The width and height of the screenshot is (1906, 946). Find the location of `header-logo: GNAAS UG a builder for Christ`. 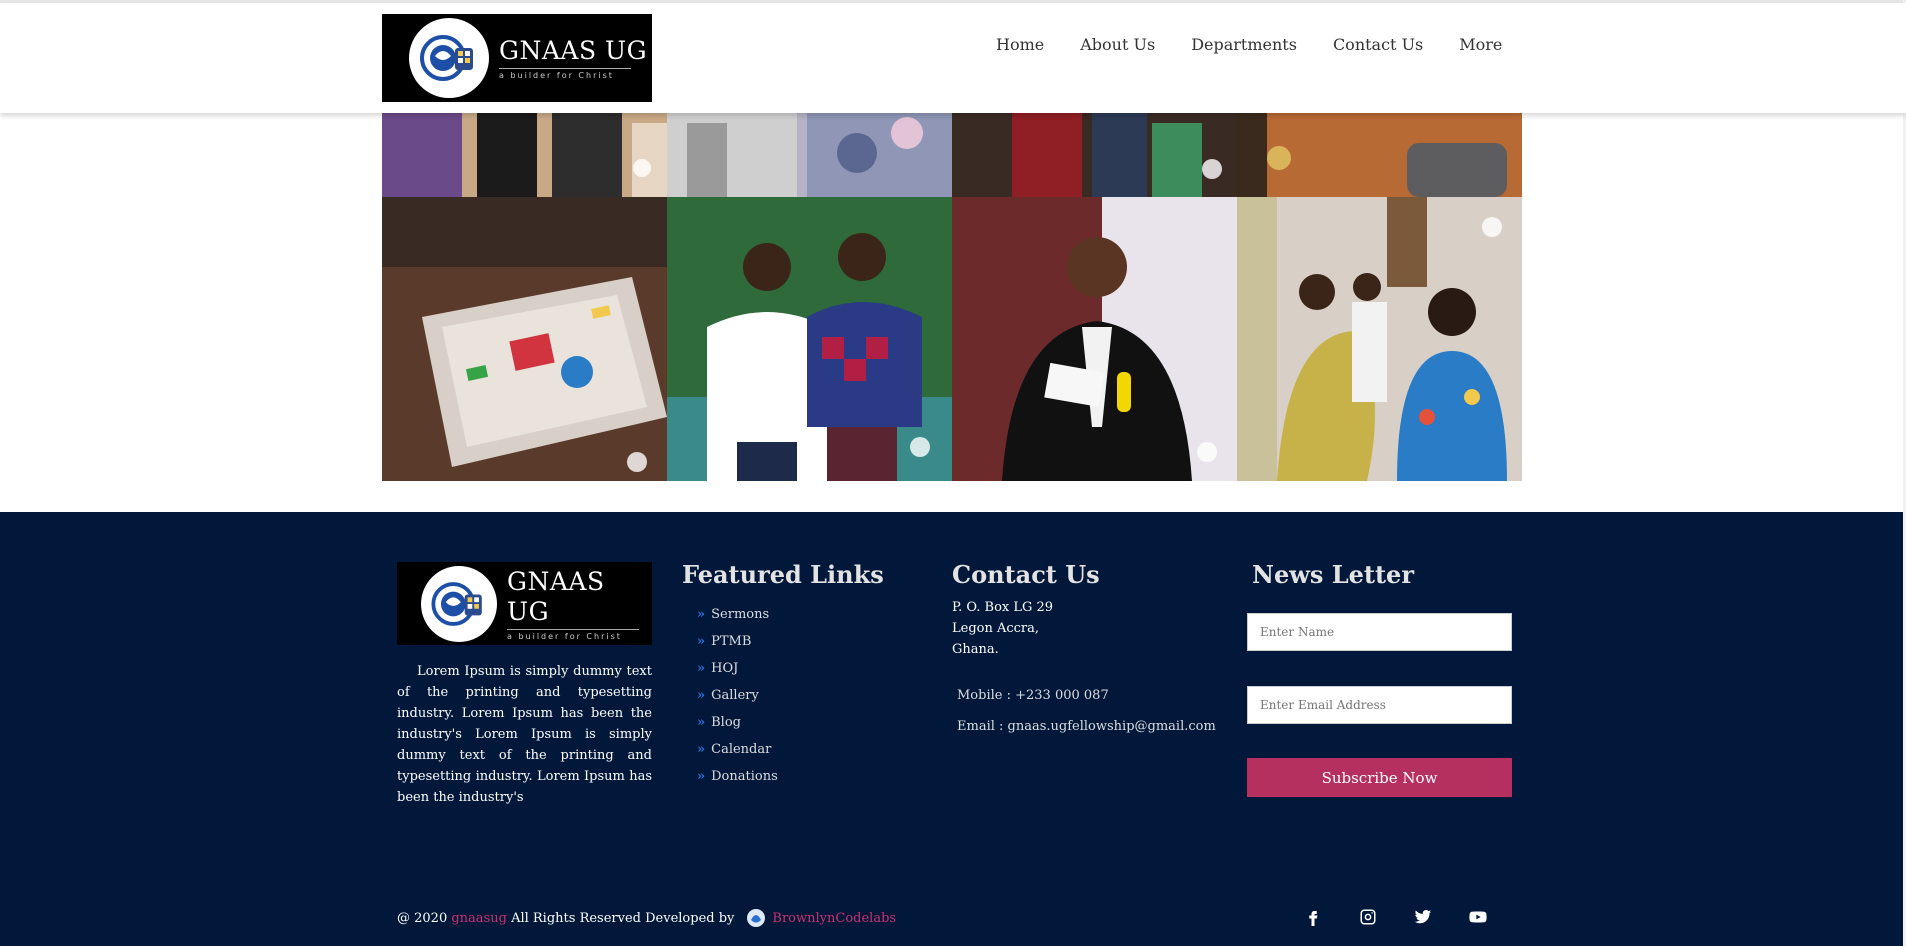

header-logo: GNAAS UG a builder for Christ is located at coordinates (517, 58).